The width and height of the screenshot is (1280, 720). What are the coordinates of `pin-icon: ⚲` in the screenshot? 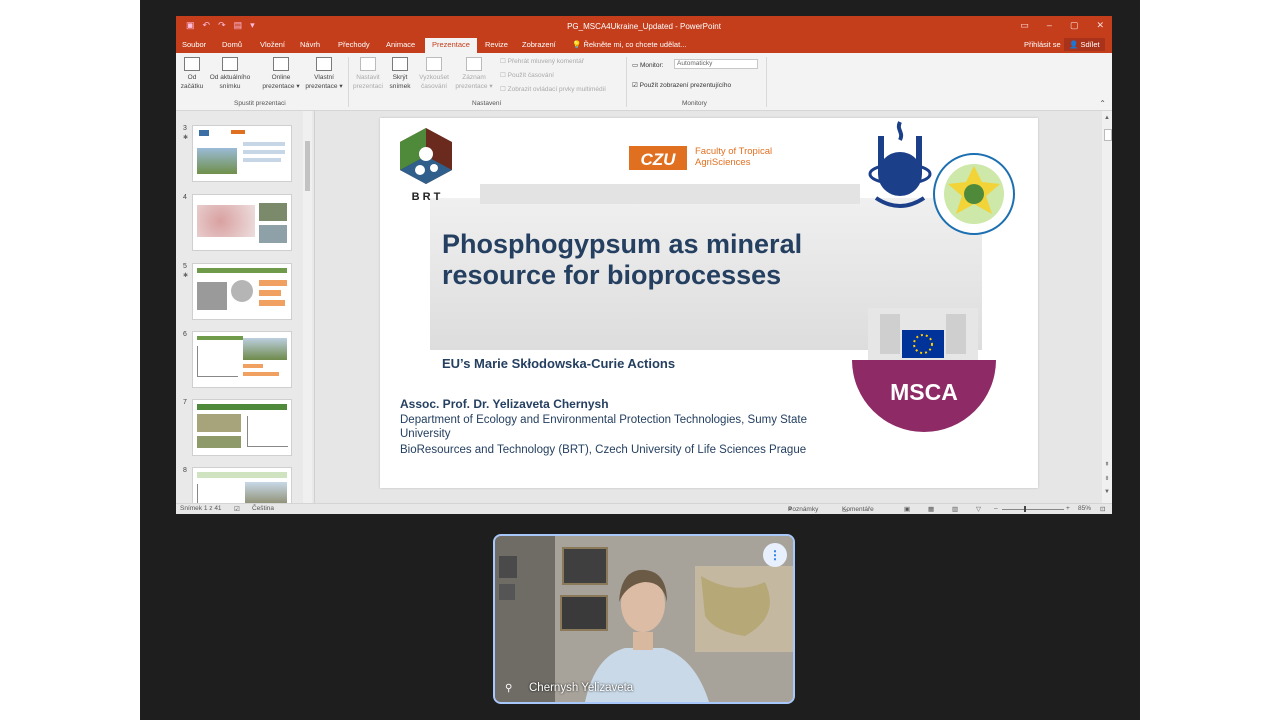 It's located at (508, 688).